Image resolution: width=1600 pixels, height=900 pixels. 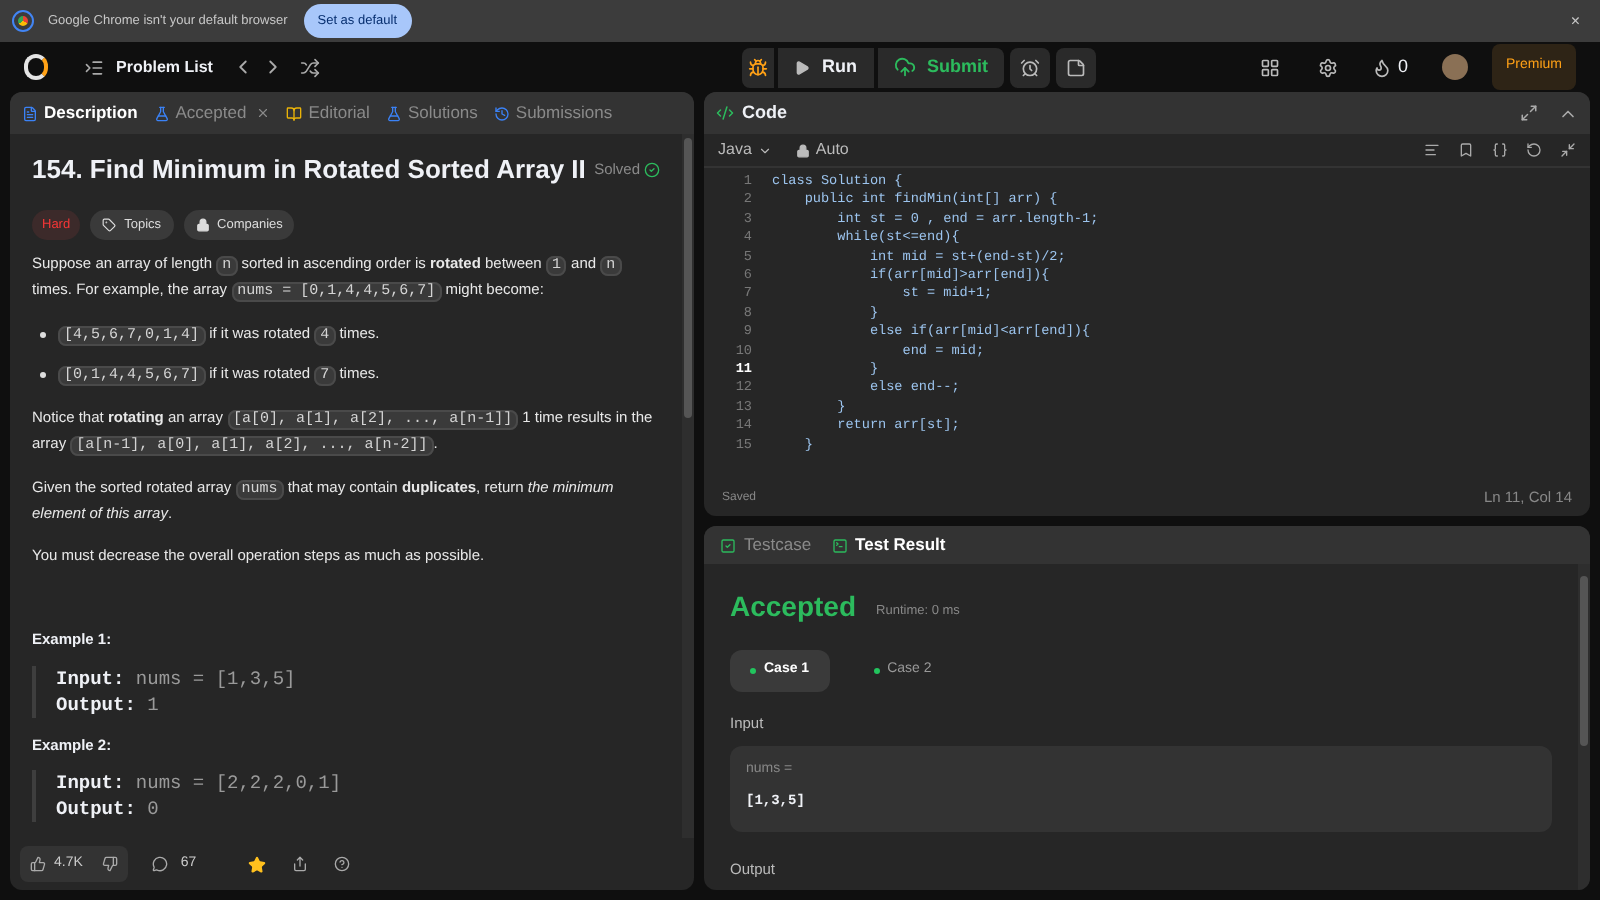 I want to click on flame-icon, so click(x=1381, y=67).